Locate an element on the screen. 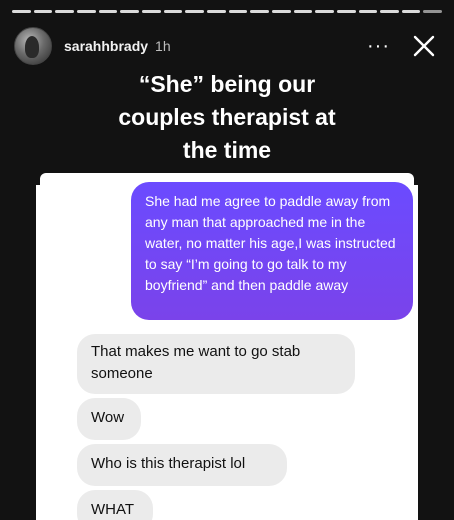 The height and width of the screenshot is (520, 454). story-header: sarahhbrady 1h ··· is located at coordinates (227, 46).